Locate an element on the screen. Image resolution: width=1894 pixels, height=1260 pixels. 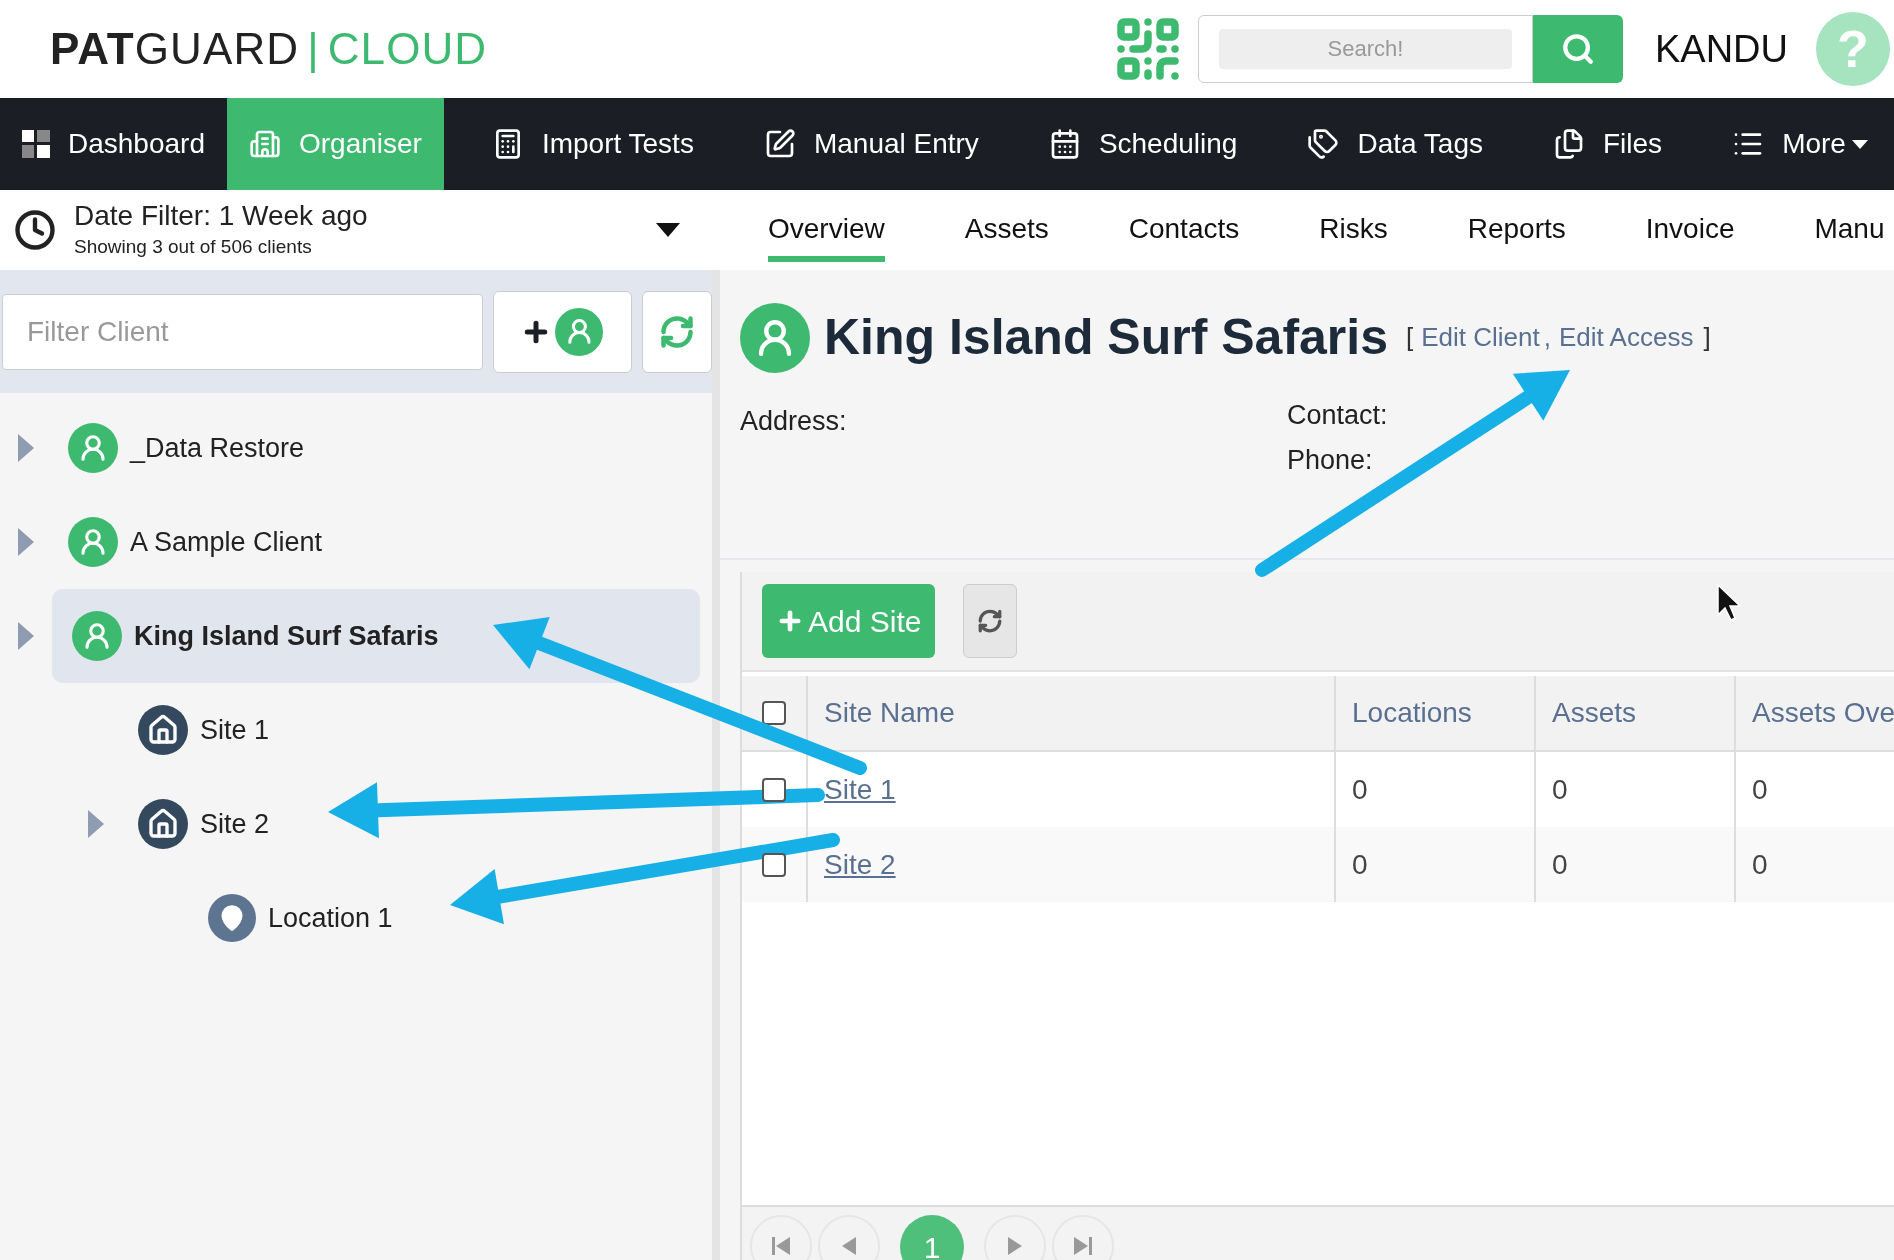
search-button is located at coordinates (1577, 49).